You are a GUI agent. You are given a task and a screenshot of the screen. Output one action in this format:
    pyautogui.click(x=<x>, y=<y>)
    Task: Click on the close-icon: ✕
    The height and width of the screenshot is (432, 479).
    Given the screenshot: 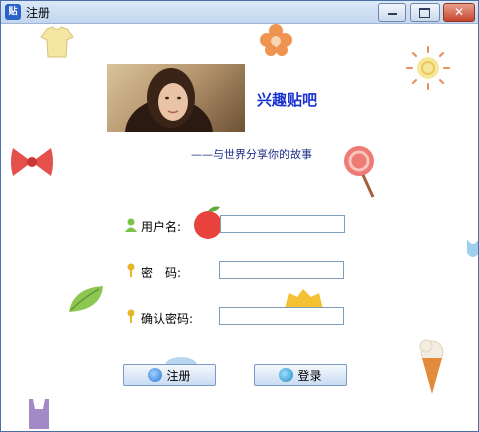 What is the action you would take?
    pyautogui.click(x=459, y=12)
    